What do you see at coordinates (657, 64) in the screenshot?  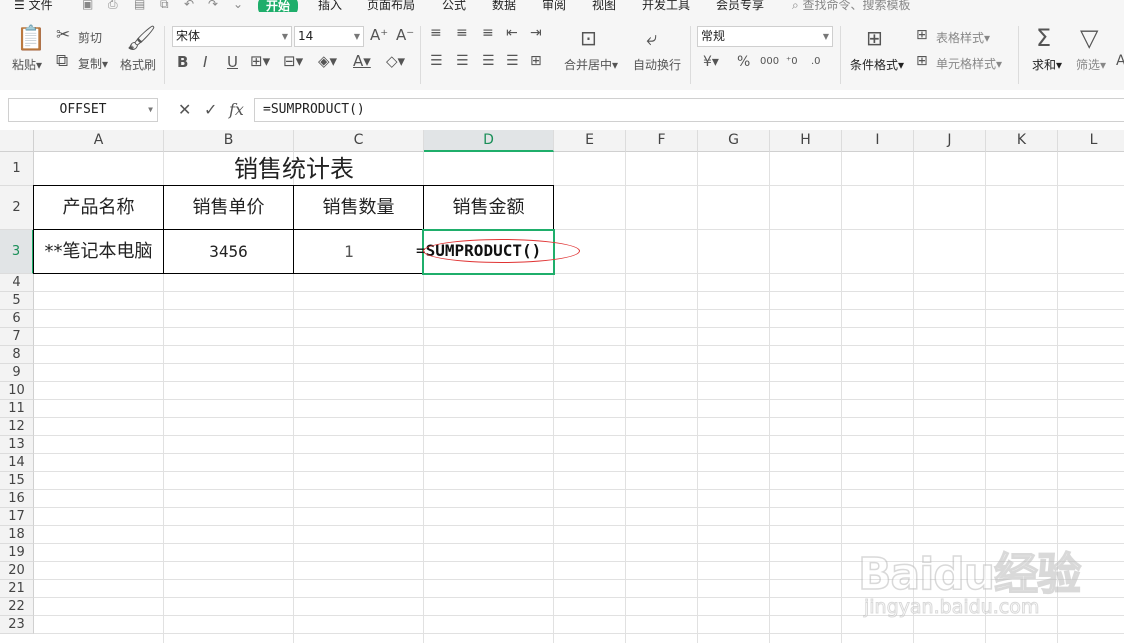 I see `wrap-text-button: 自动换行` at bounding box center [657, 64].